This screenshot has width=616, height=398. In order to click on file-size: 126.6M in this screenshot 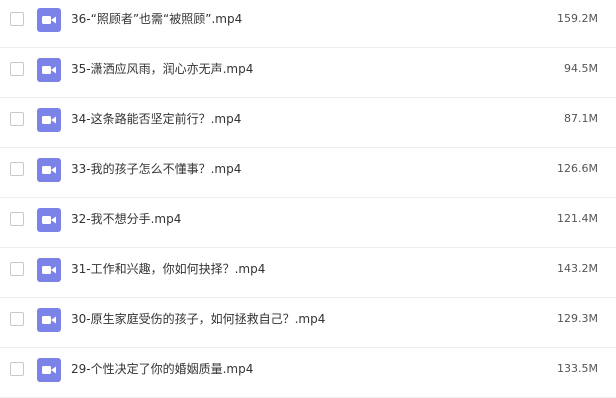, I will do `click(577, 168)`.